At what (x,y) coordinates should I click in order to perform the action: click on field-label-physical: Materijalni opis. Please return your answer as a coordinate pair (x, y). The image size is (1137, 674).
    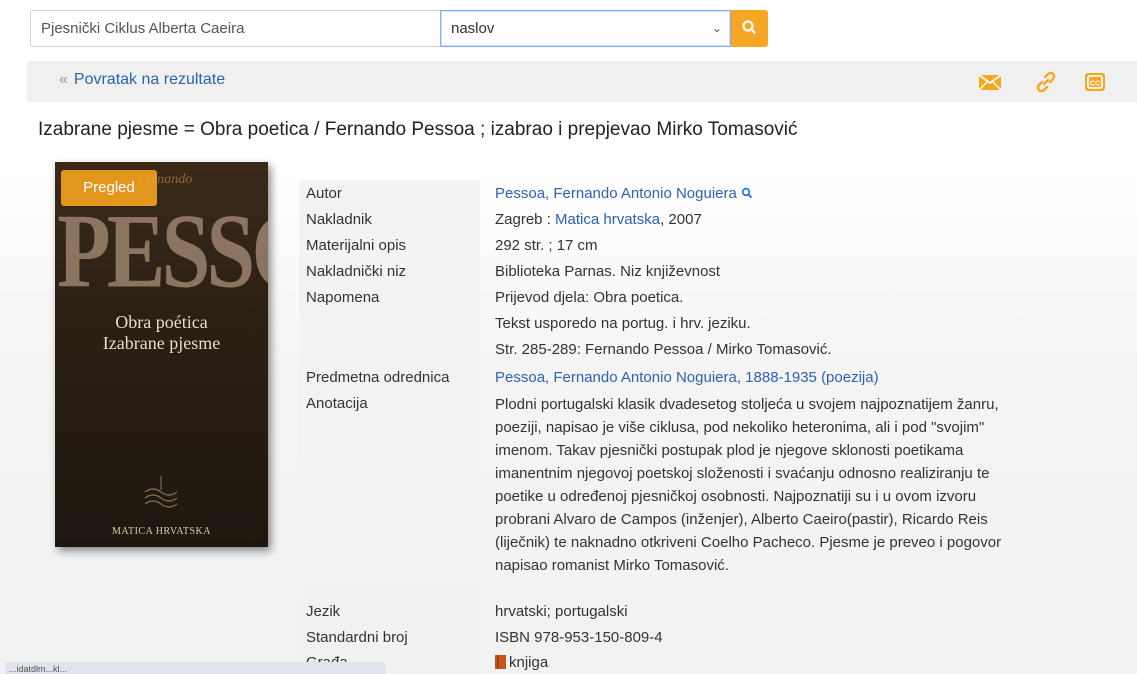
    Looking at the image, I should click on (356, 245).